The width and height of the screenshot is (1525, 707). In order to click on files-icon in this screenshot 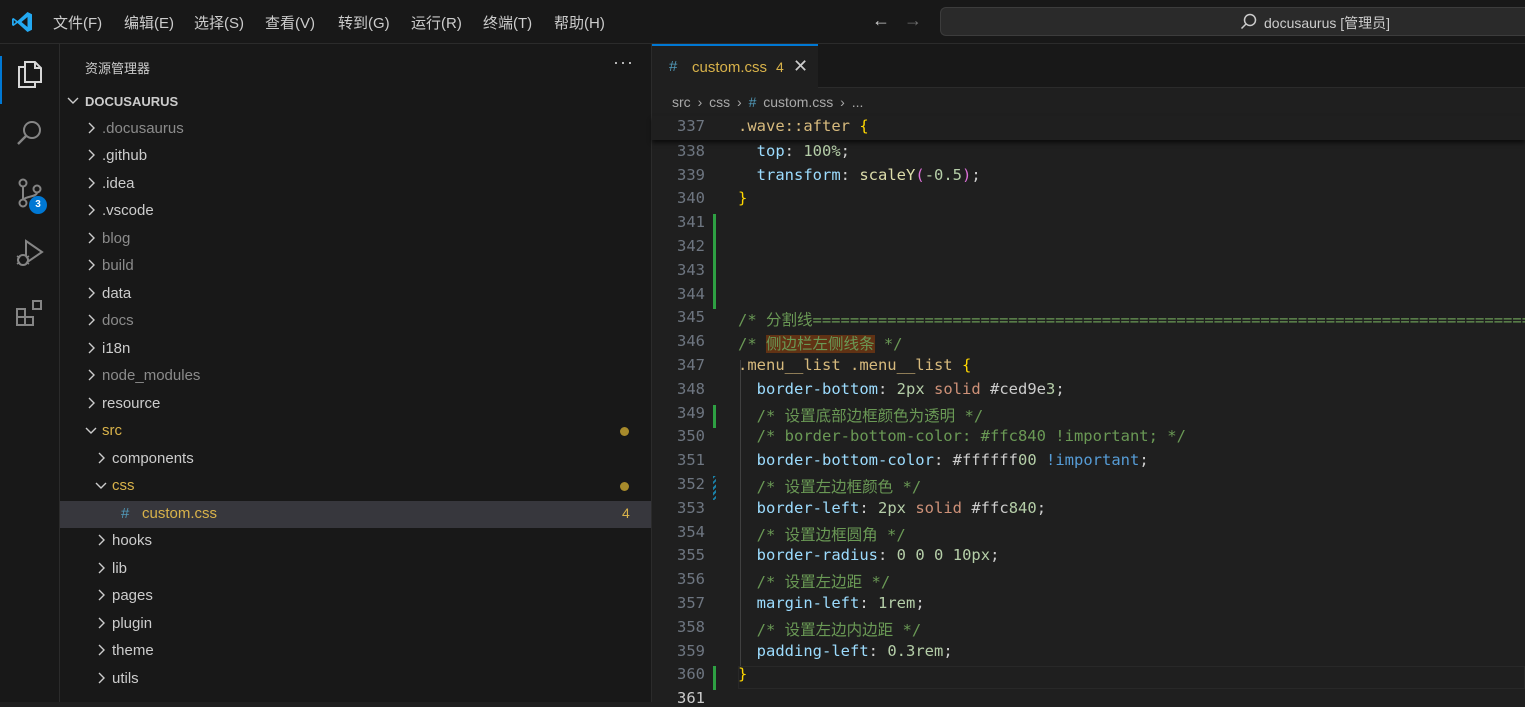, I will do `click(30, 74)`.